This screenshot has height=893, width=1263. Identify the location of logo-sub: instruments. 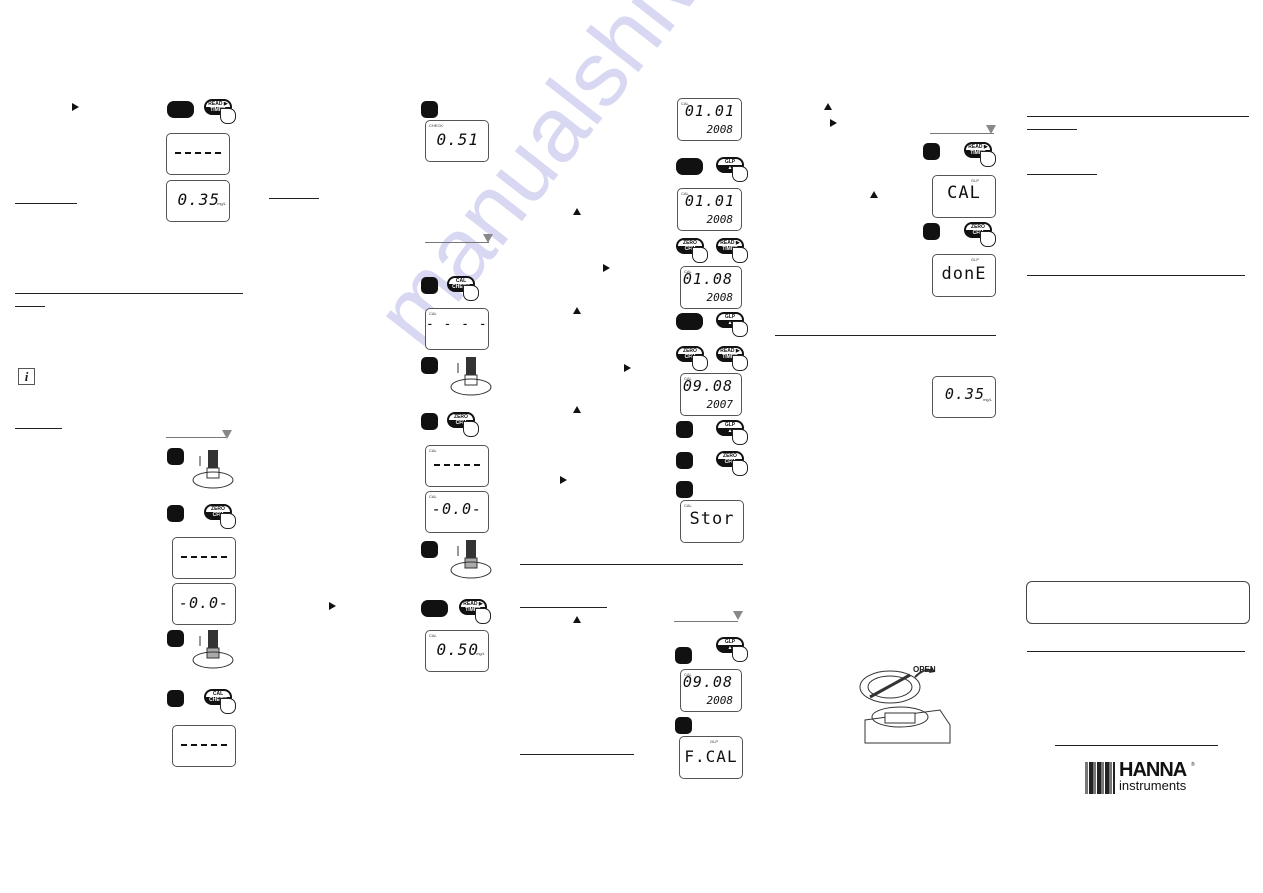
(1153, 785).